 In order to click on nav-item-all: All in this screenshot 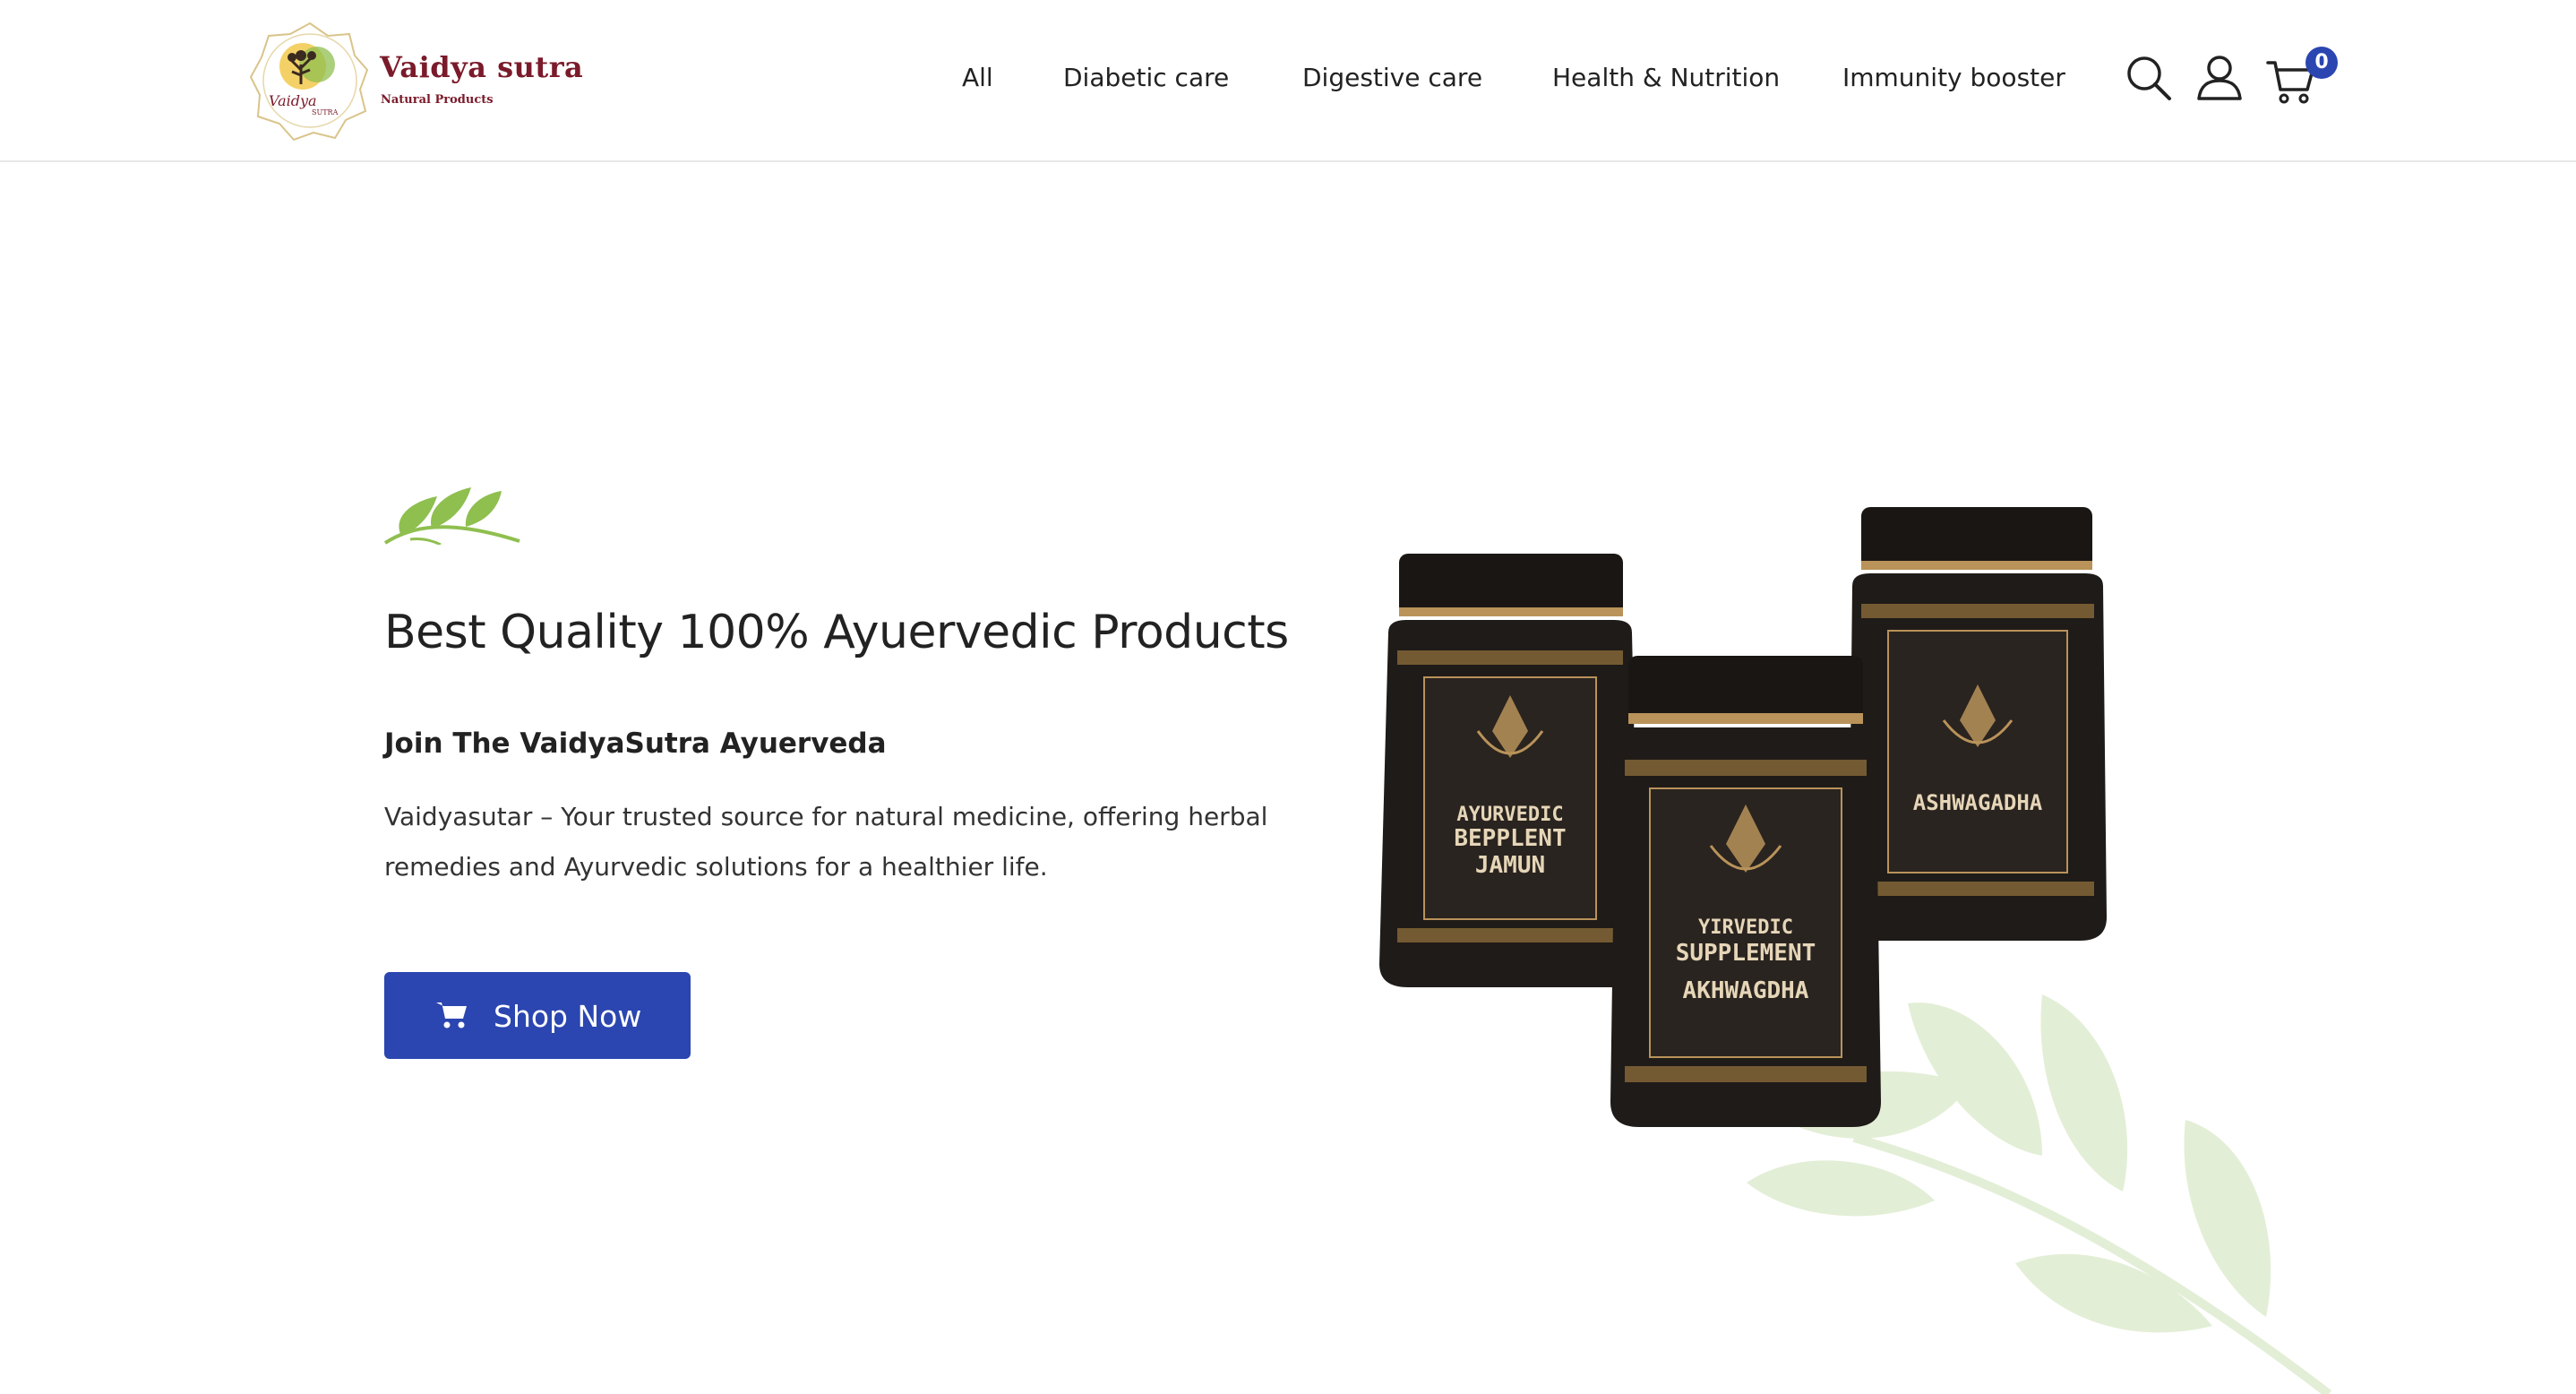, I will do `click(977, 81)`.